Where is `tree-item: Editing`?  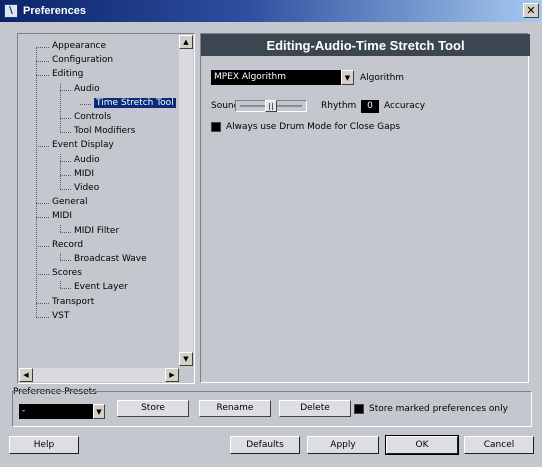 tree-item: Editing is located at coordinates (67, 74).